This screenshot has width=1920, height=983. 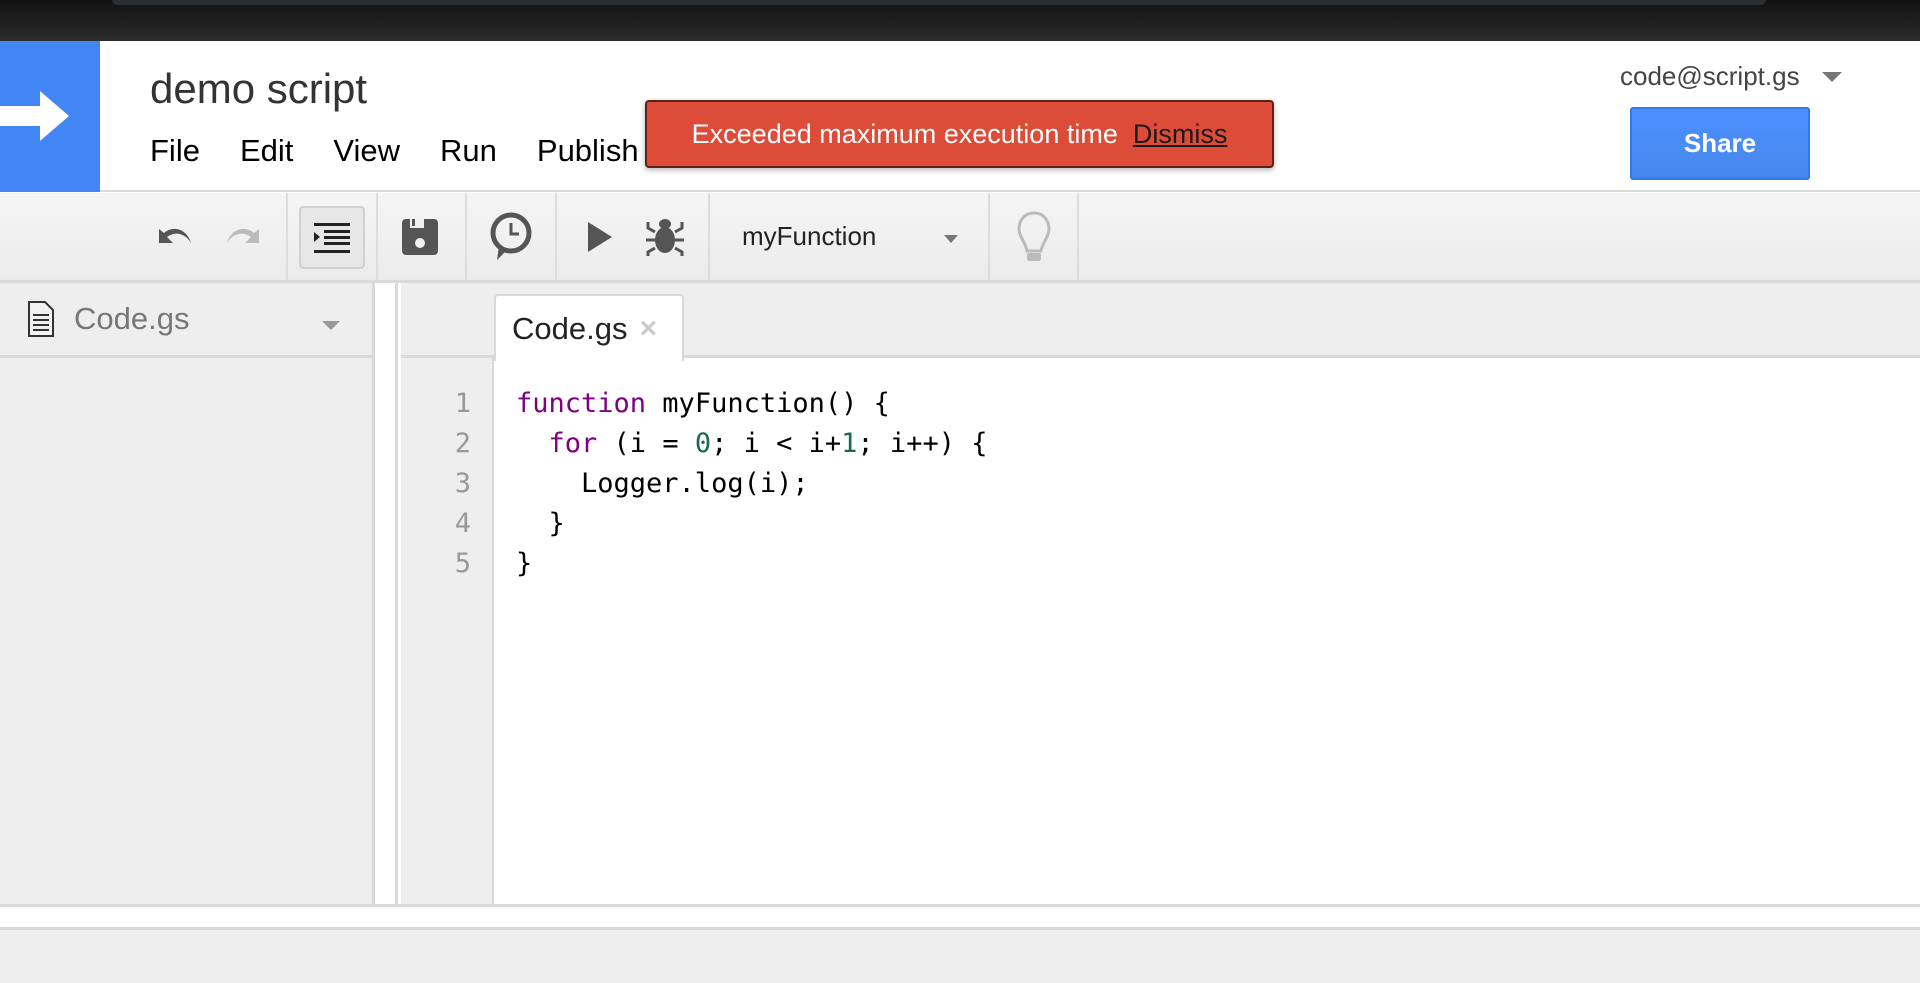 I want to click on file-name: Code.gs, so click(x=132, y=318).